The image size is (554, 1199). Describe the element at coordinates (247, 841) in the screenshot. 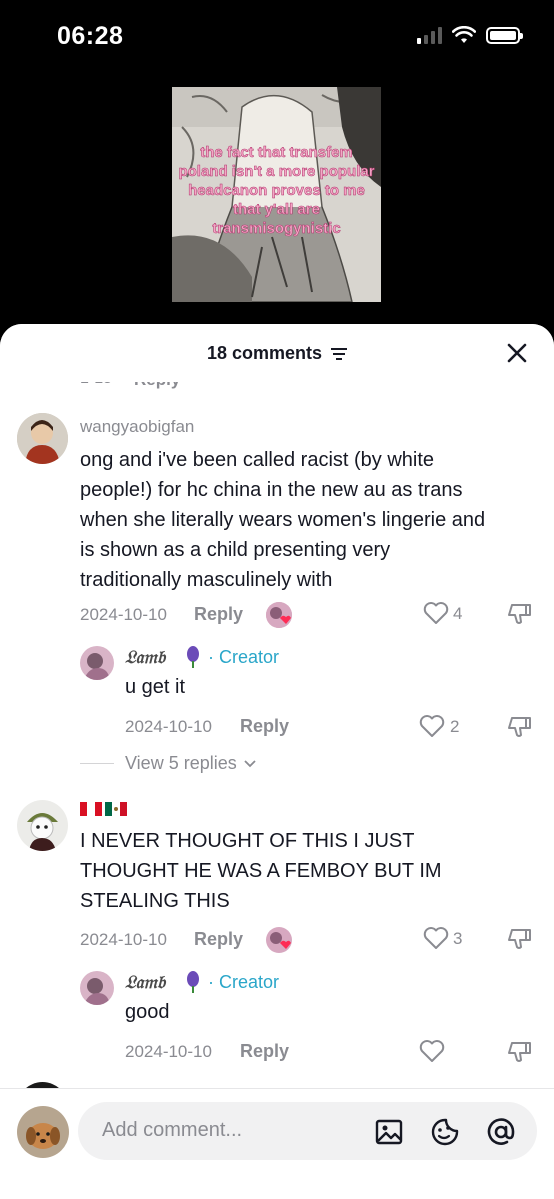

I see `comment-line: I NEVER THOUGHT OF THIS I JUST` at that location.